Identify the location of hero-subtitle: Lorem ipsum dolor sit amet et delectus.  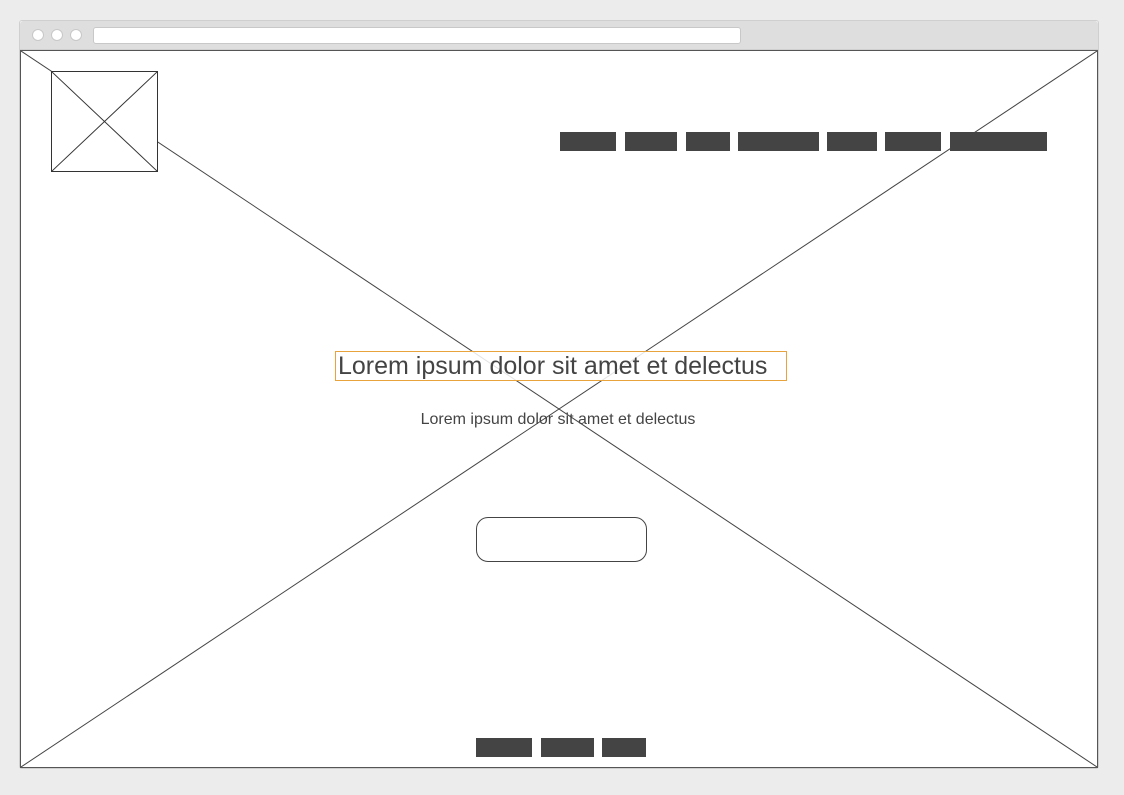
(558, 419).